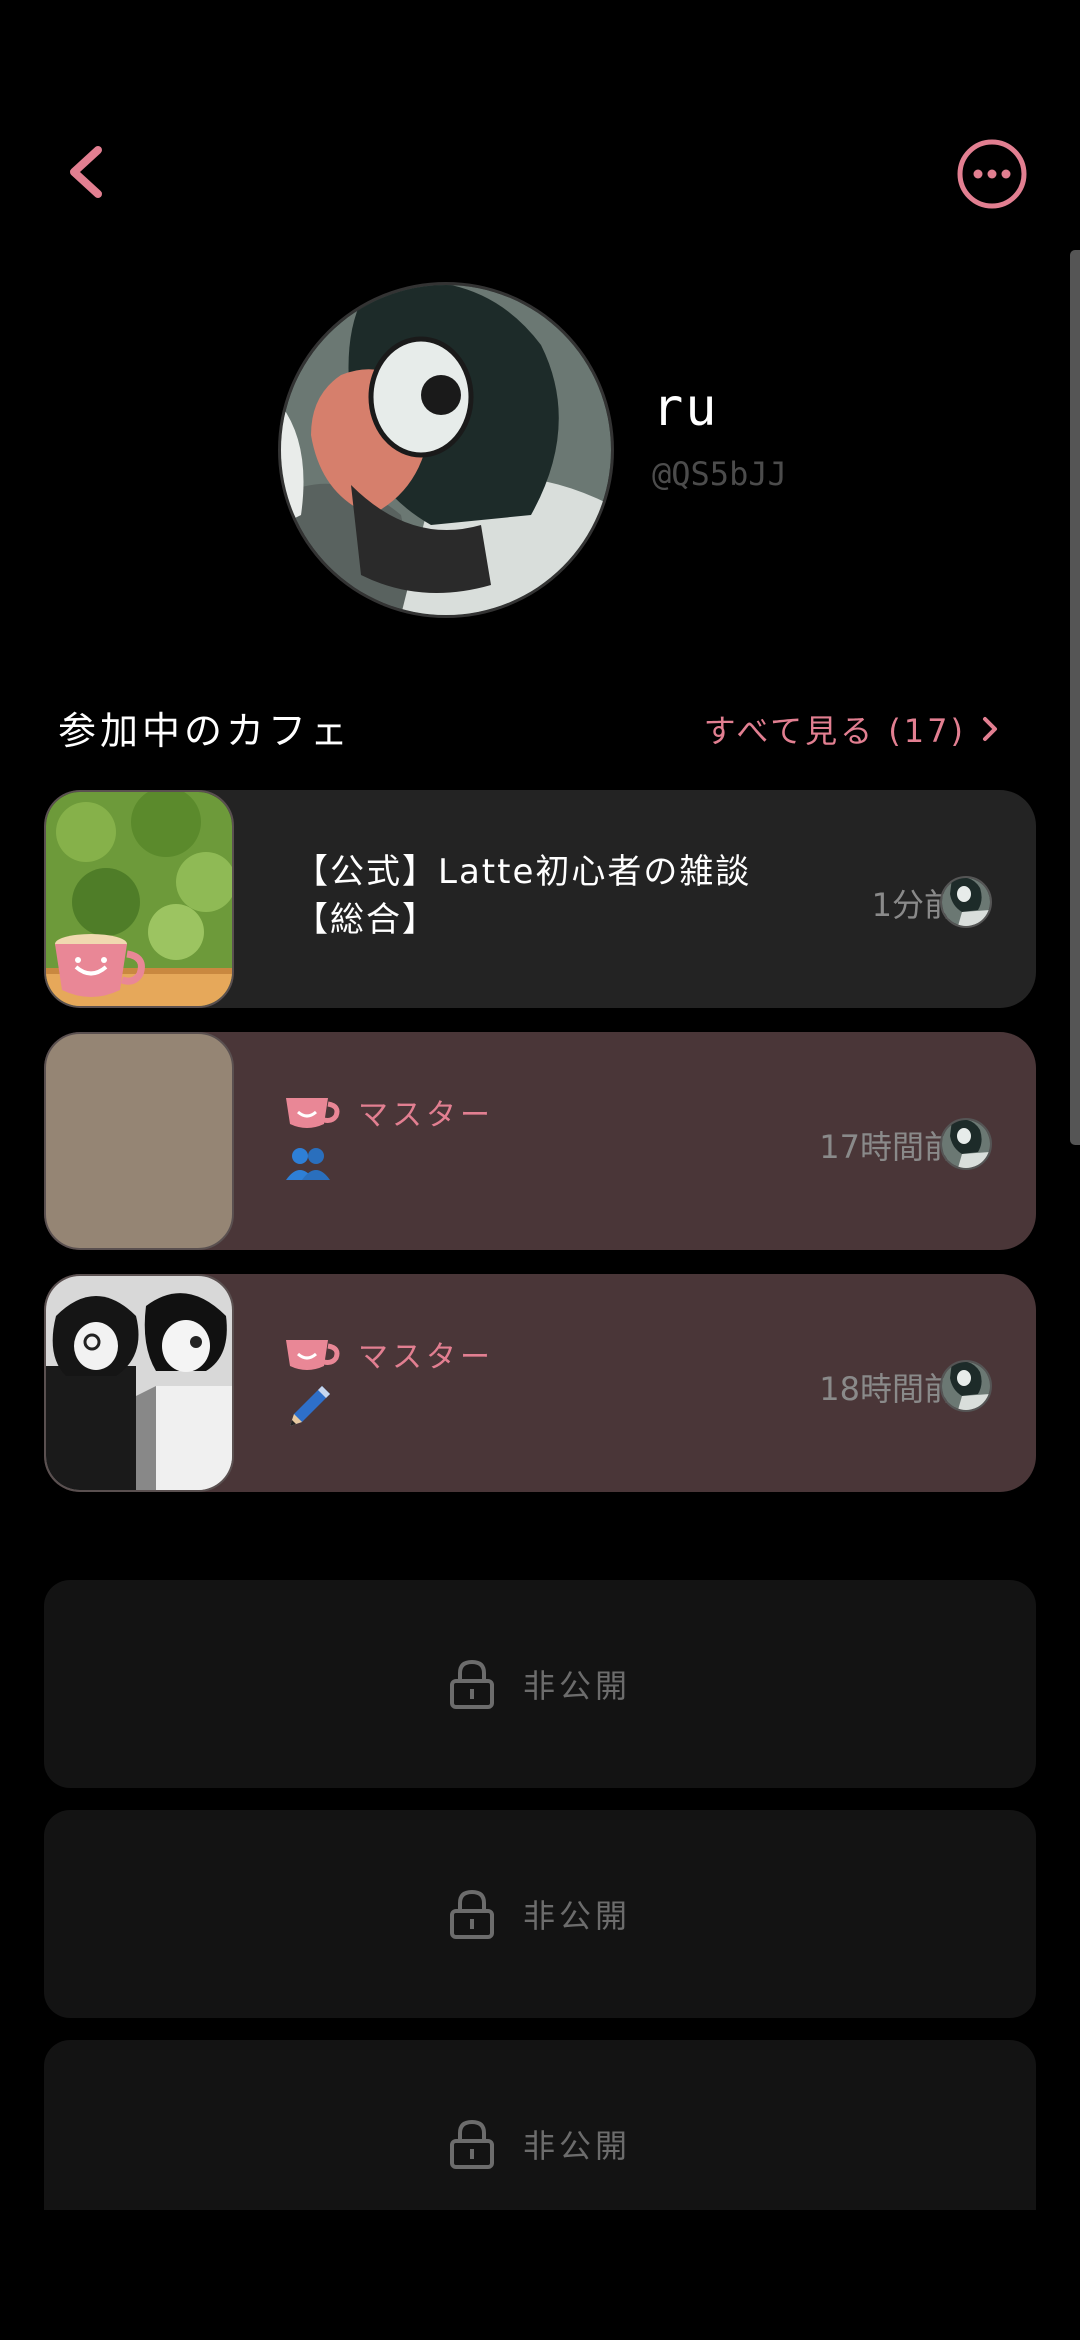 The width and height of the screenshot is (1080, 2340). I want to click on see-all-link: すべて見る (17), so click(852, 729).